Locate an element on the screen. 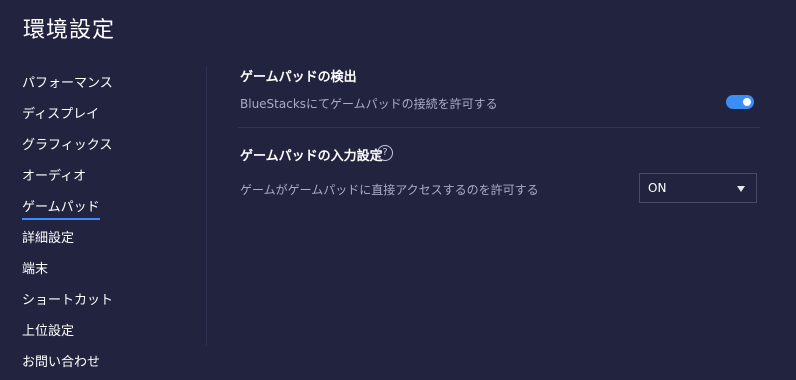 Image resolution: width=796 pixels, height=380 pixels. sidebar-item-label: オーディオ is located at coordinates (54, 176).